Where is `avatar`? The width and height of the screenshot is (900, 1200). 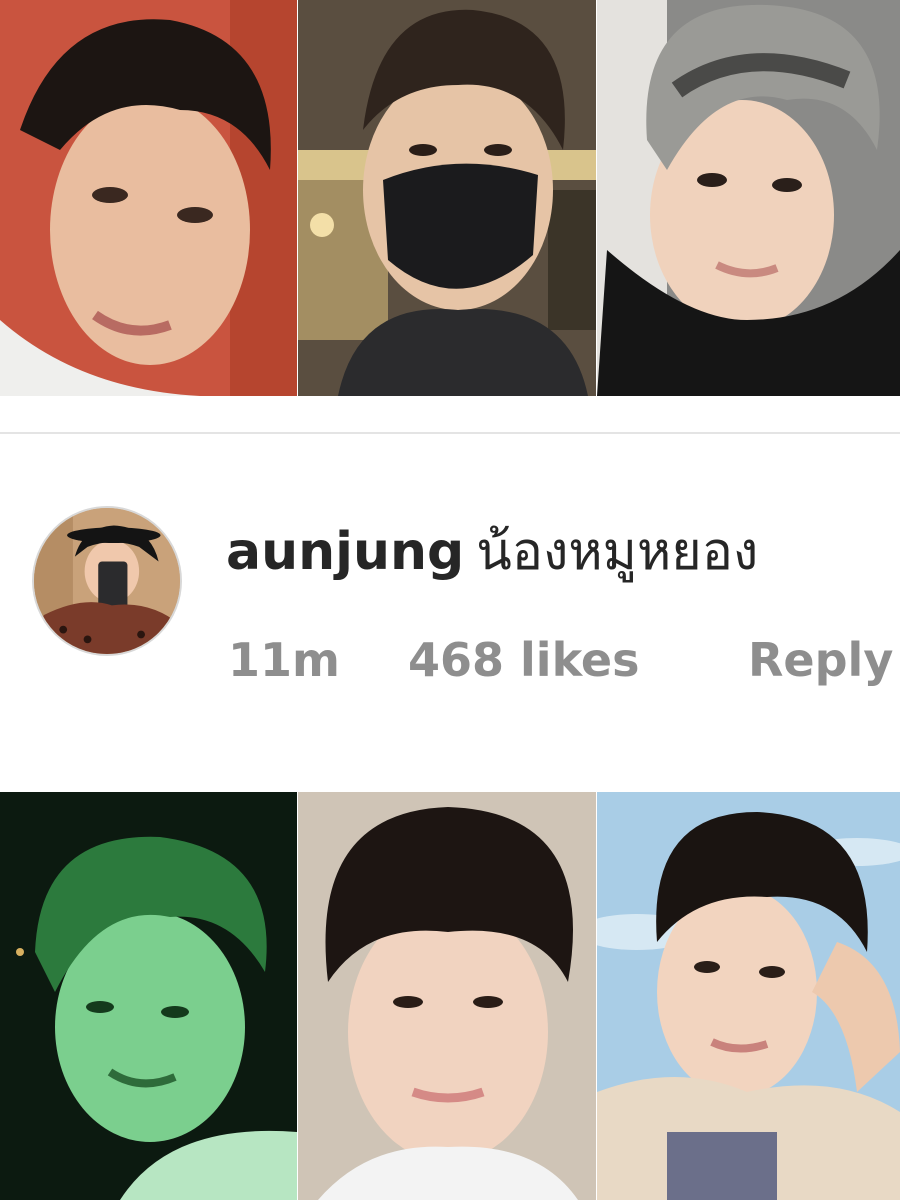 avatar is located at coordinates (107, 581).